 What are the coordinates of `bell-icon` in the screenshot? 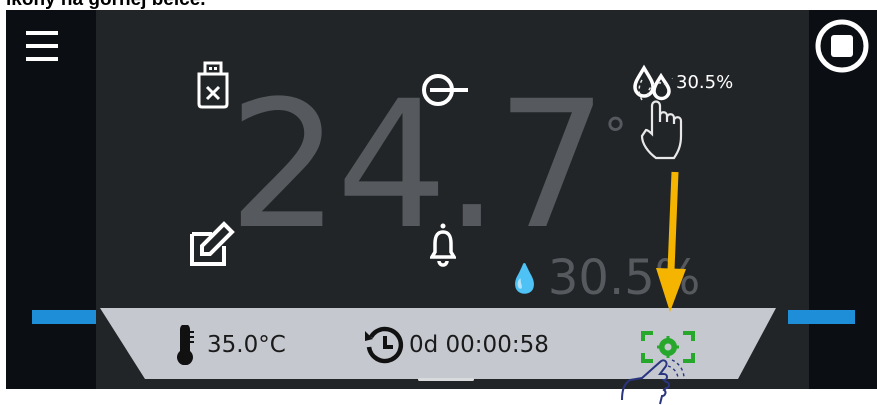 It's located at (443, 245).